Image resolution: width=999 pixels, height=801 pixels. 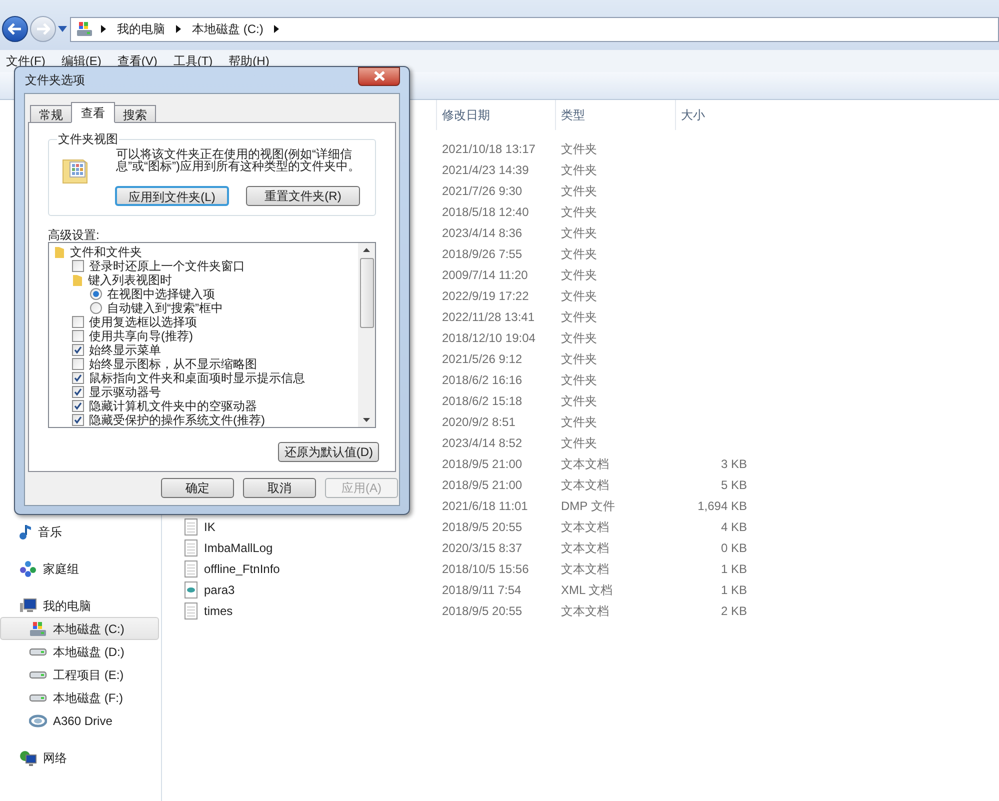 I want to click on tab: 搜索, so click(x=135, y=114).